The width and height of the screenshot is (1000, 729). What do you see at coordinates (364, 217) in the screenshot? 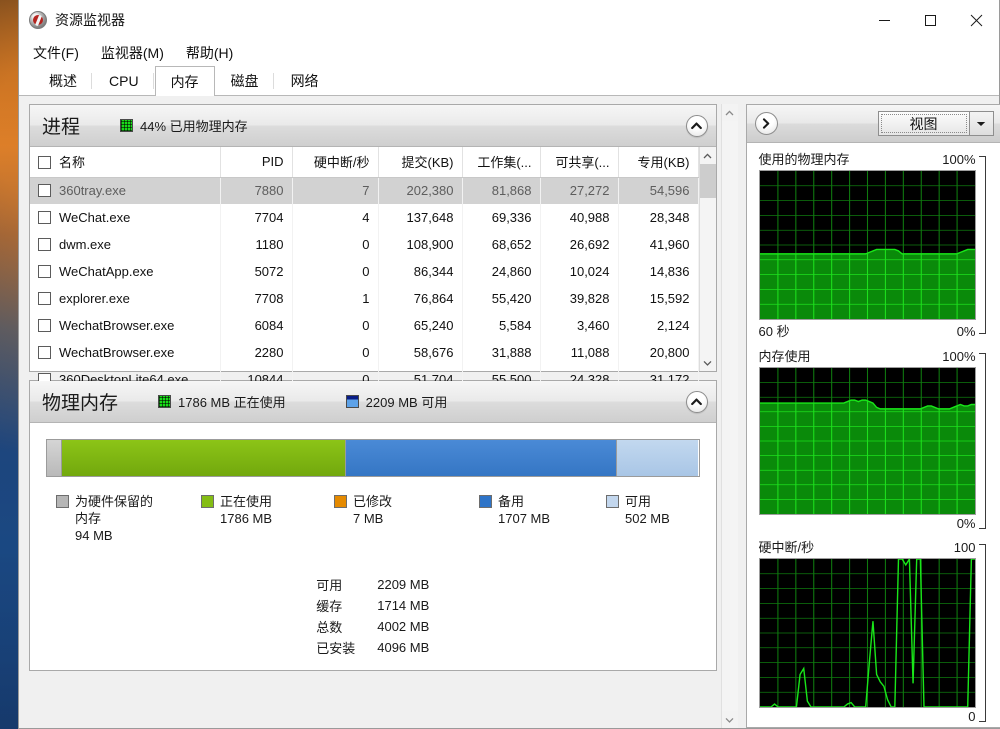
I see `table-row: WeChat.exe 7704 4 137,648 69,336 40,988 28,348` at bounding box center [364, 217].